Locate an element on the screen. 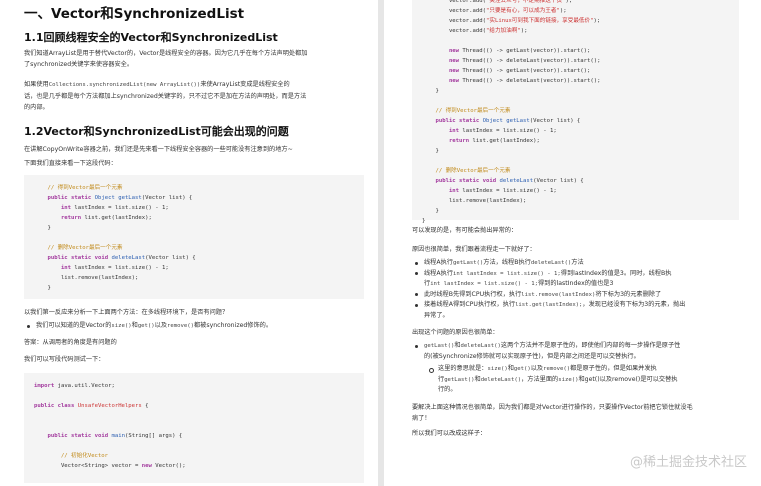  code-token: deleteLast is located at coordinates (128, 258).